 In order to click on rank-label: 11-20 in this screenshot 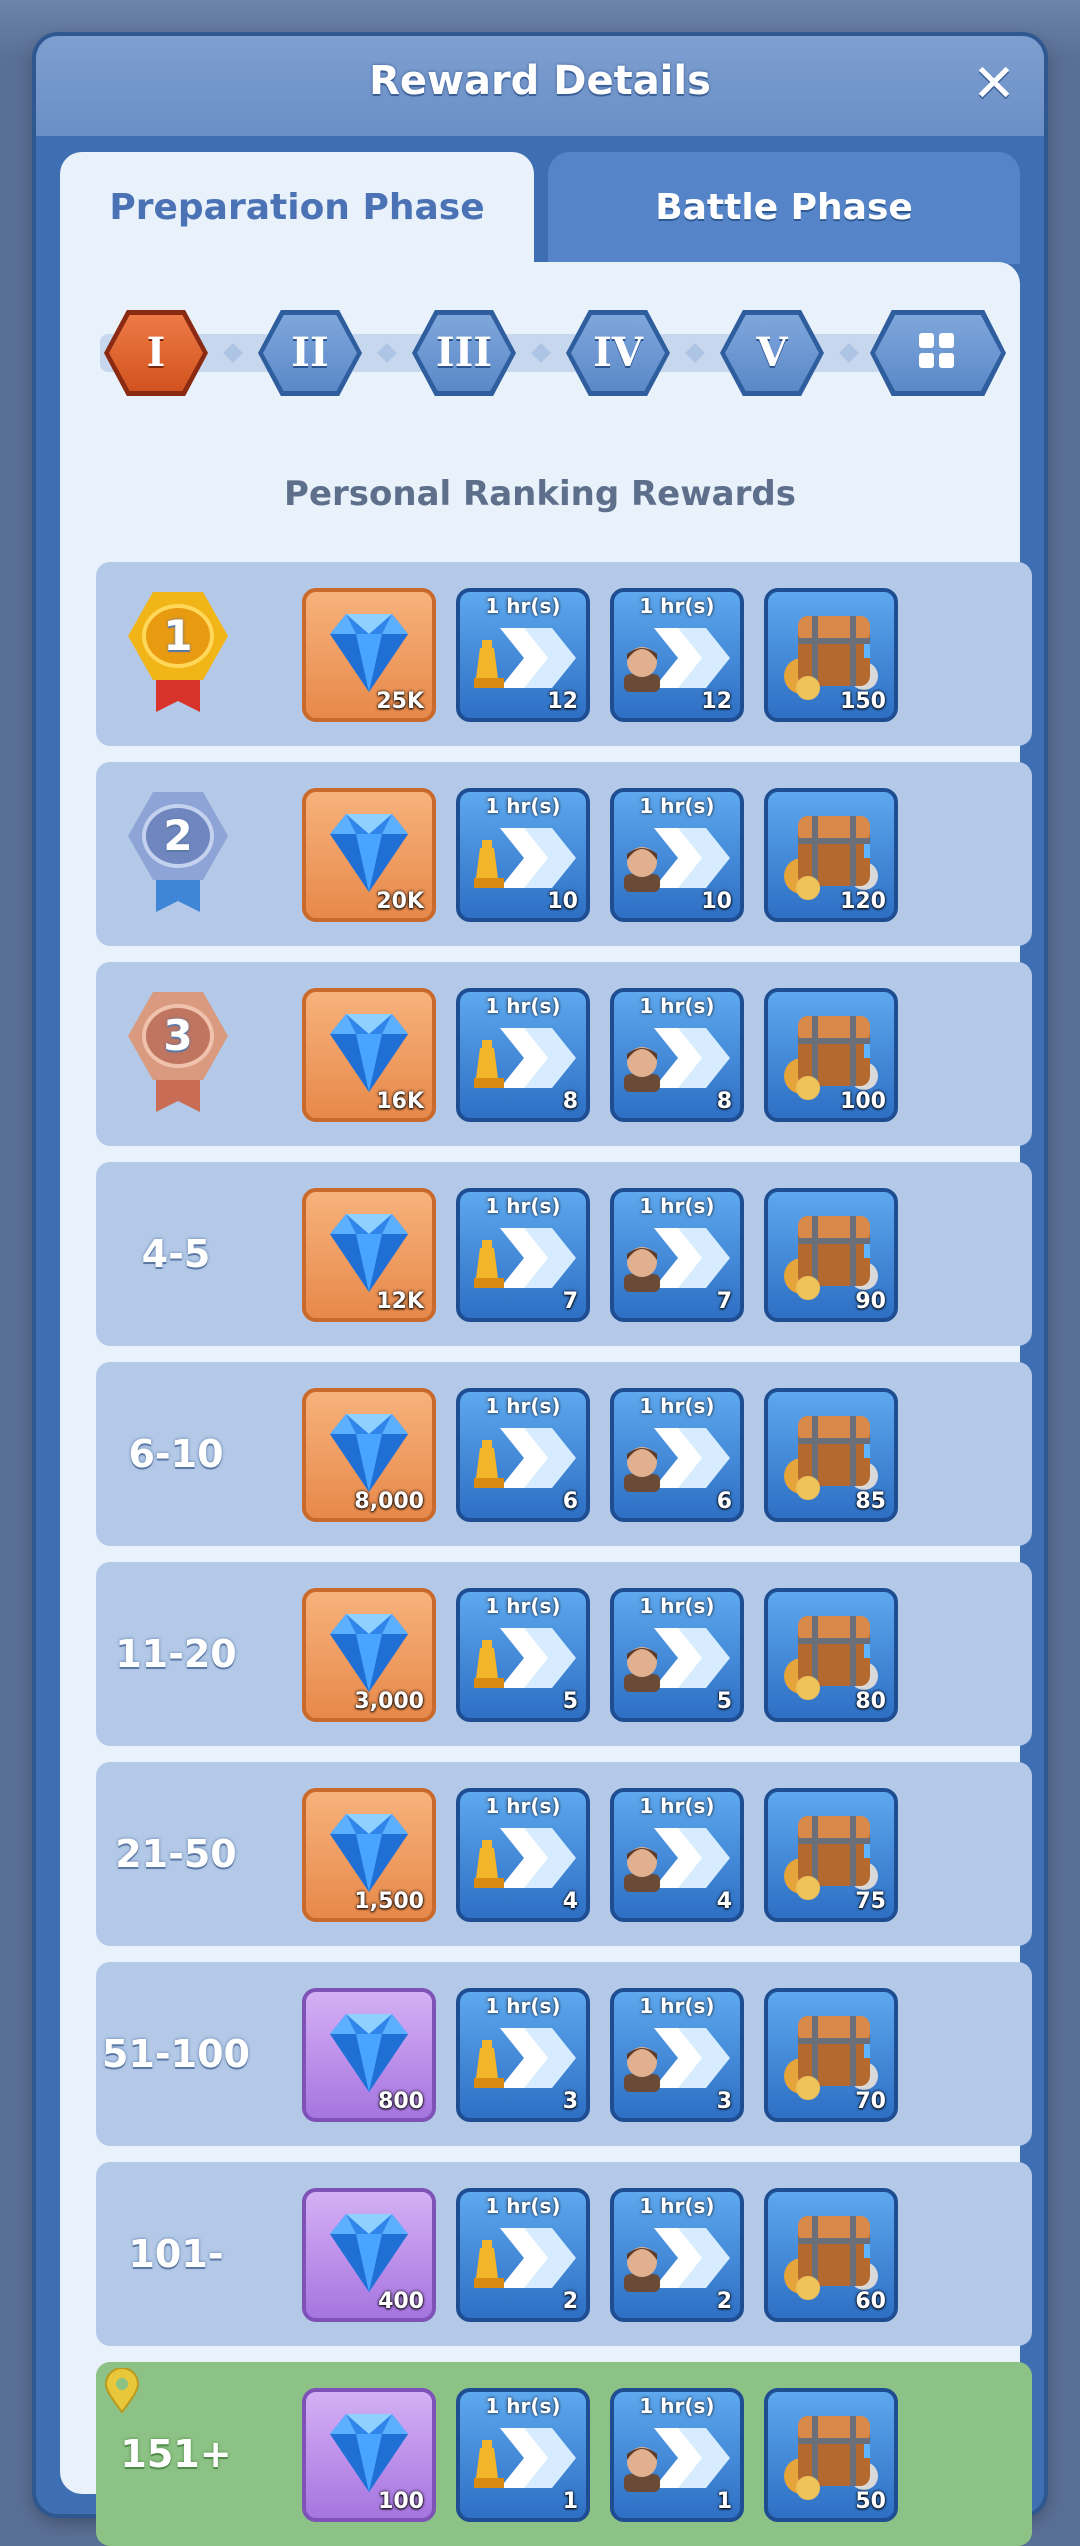, I will do `click(176, 1654)`.